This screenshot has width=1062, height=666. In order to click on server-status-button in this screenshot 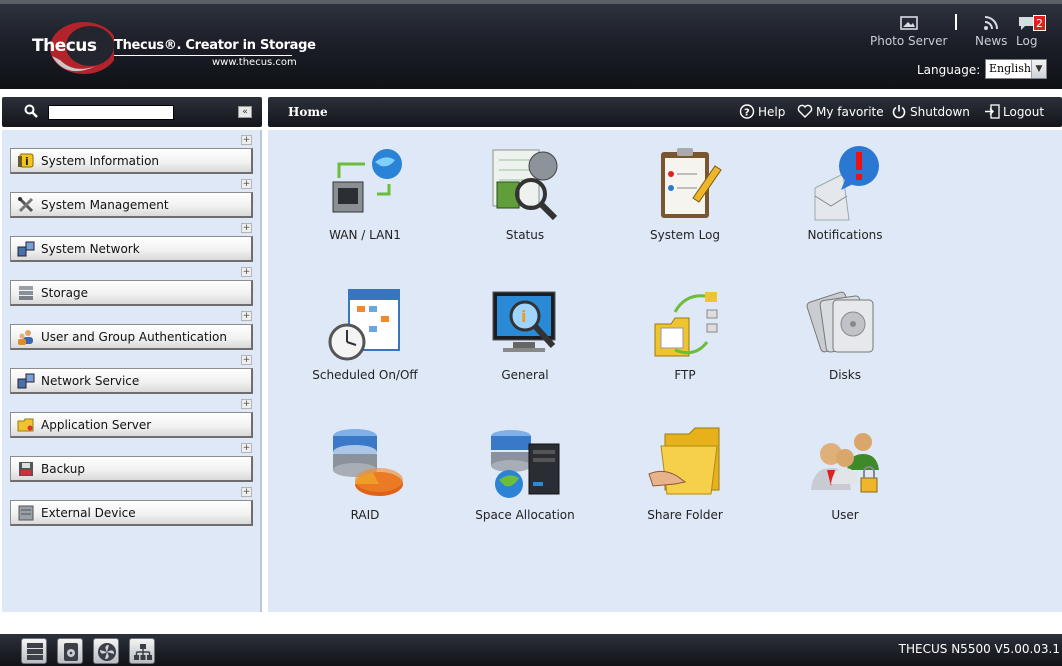, I will do `click(34, 651)`.